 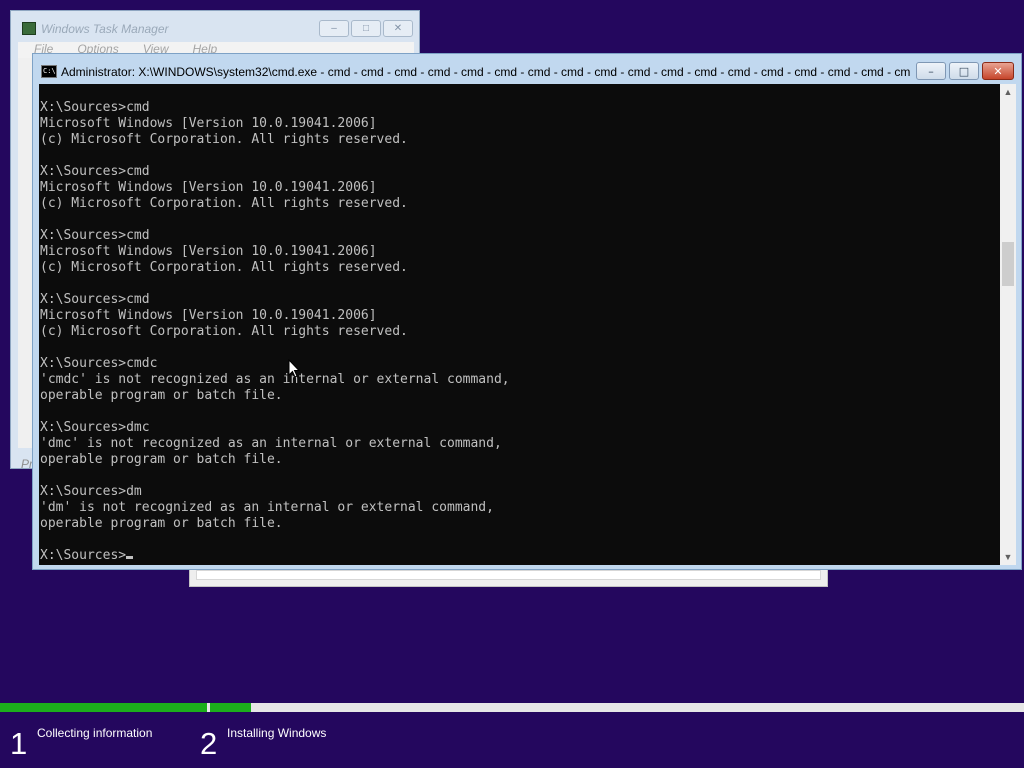 What do you see at coordinates (277, 733) in the screenshot?
I see `step-label: Installing Windows` at bounding box center [277, 733].